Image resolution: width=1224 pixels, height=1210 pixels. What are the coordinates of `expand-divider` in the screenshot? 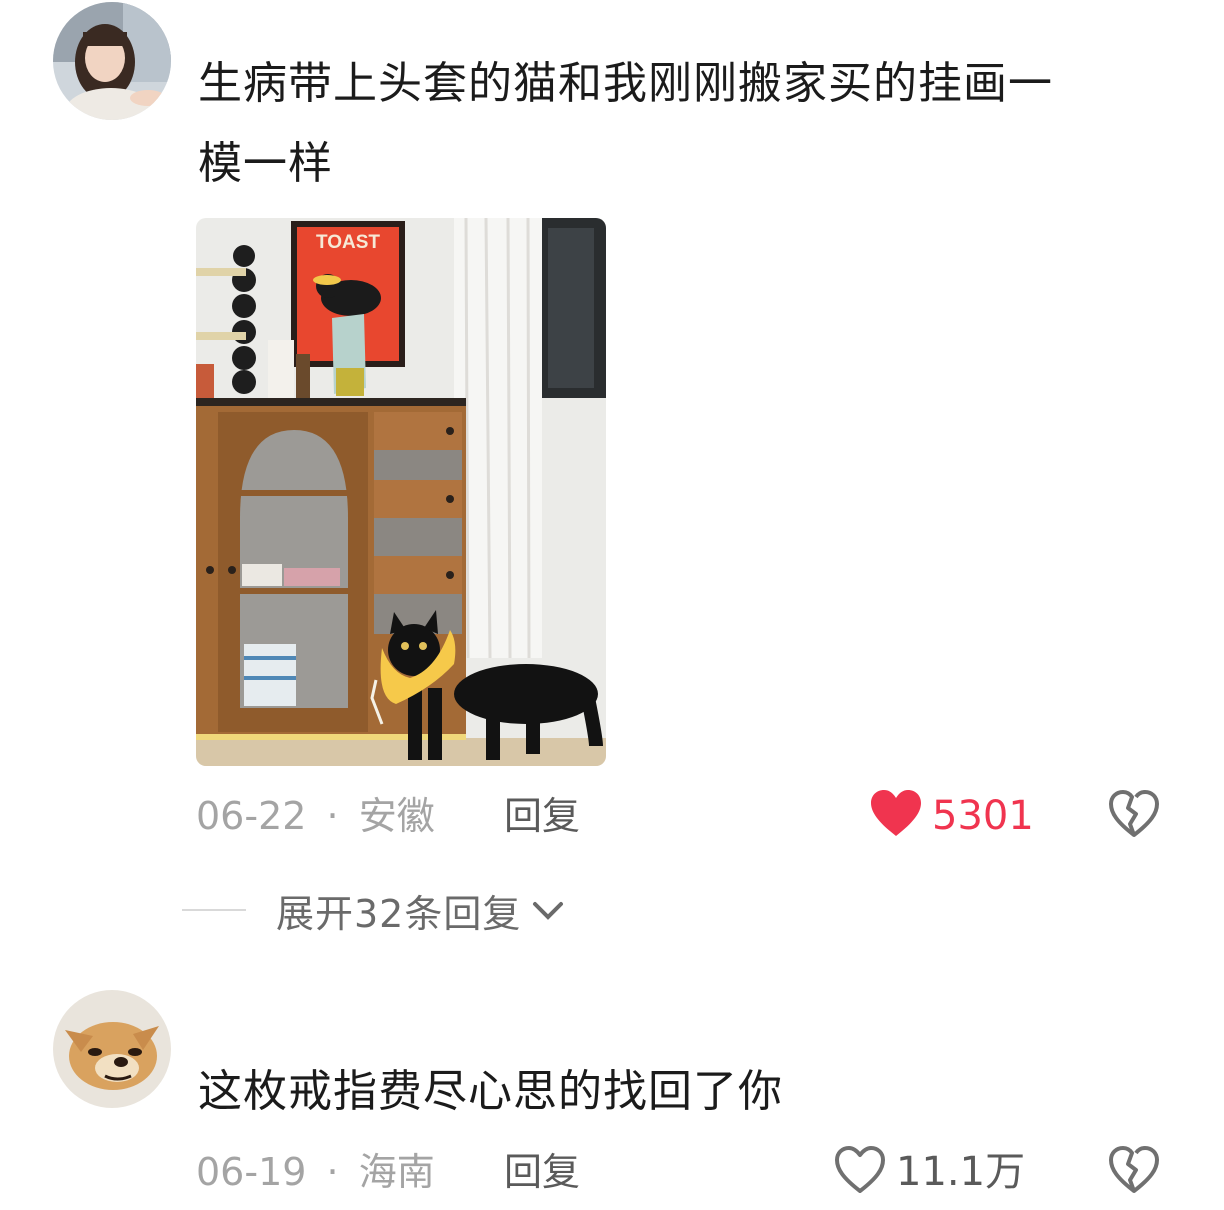 It's located at (214, 910).